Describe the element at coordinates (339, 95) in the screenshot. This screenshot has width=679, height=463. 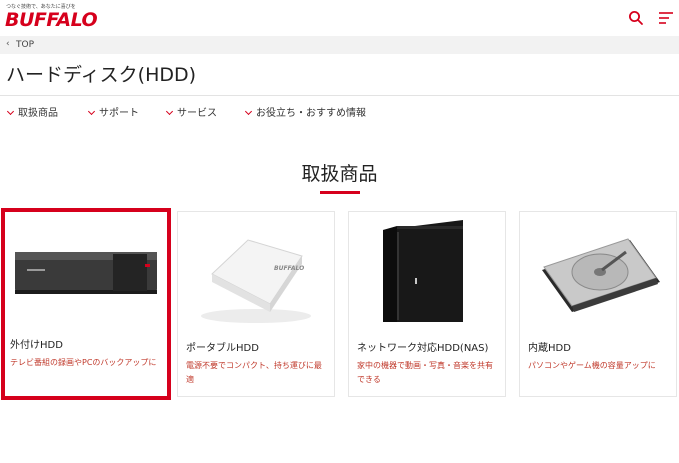
I see `divider` at that location.